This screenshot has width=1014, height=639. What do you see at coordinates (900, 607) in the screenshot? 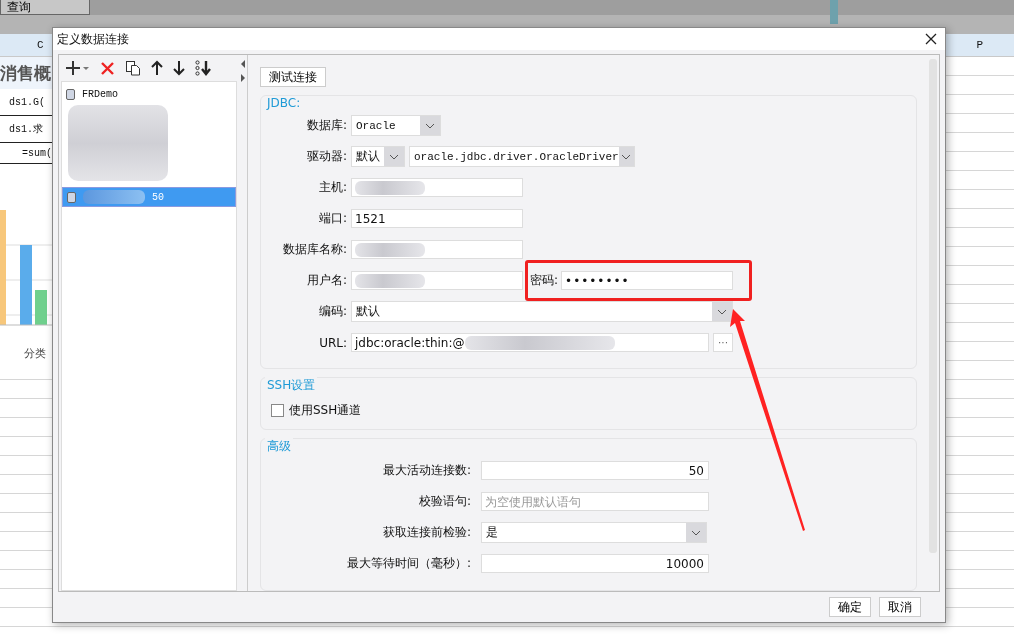
I see `dialog-button: 取消` at bounding box center [900, 607].